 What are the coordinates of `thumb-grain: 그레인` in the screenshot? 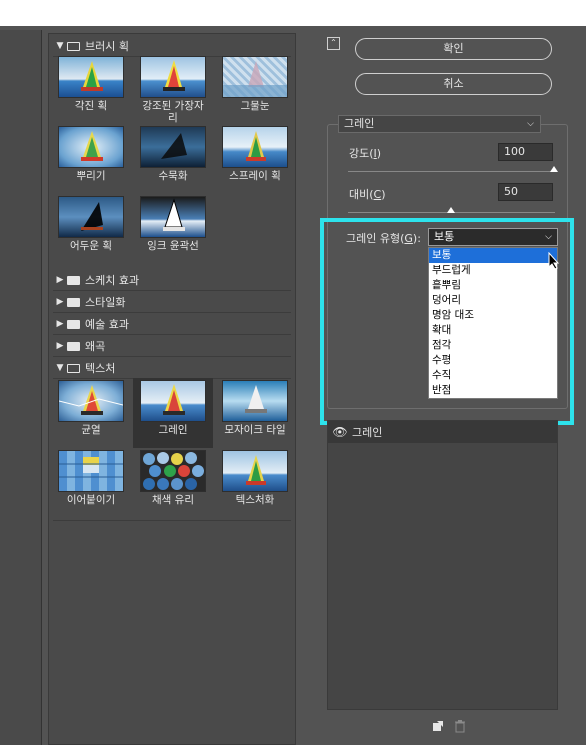 It's located at (173, 413).